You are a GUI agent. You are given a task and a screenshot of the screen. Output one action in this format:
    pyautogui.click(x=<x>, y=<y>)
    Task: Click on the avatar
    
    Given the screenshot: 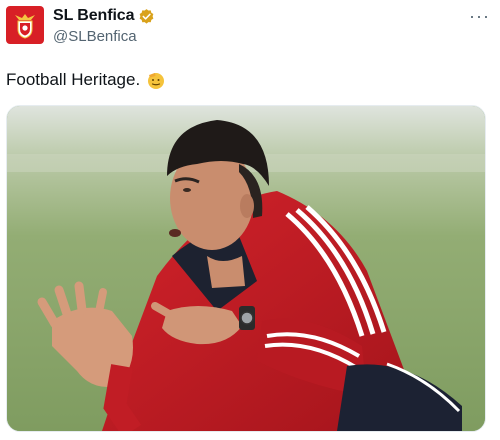 What is the action you would take?
    pyautogui.click(x=25, y=25)
    